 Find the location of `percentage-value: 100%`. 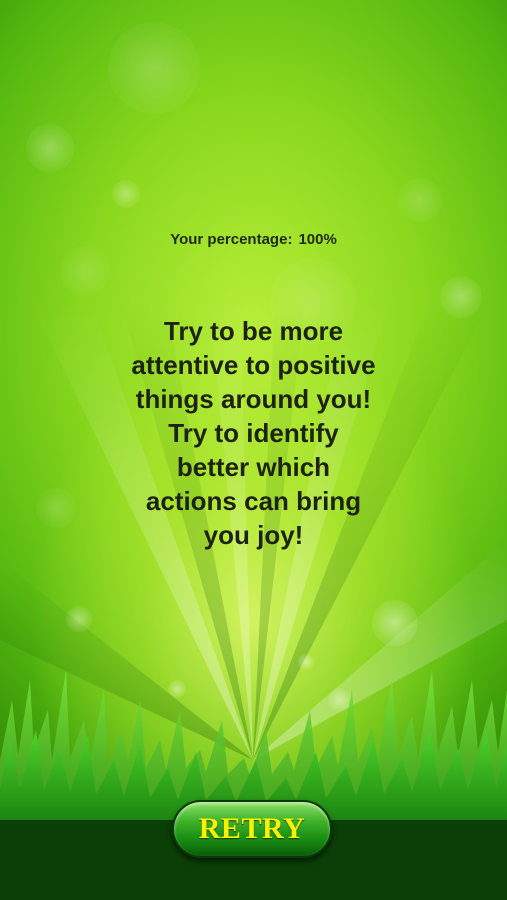

percentage-value: 100% is located at coordinates (317, 239).